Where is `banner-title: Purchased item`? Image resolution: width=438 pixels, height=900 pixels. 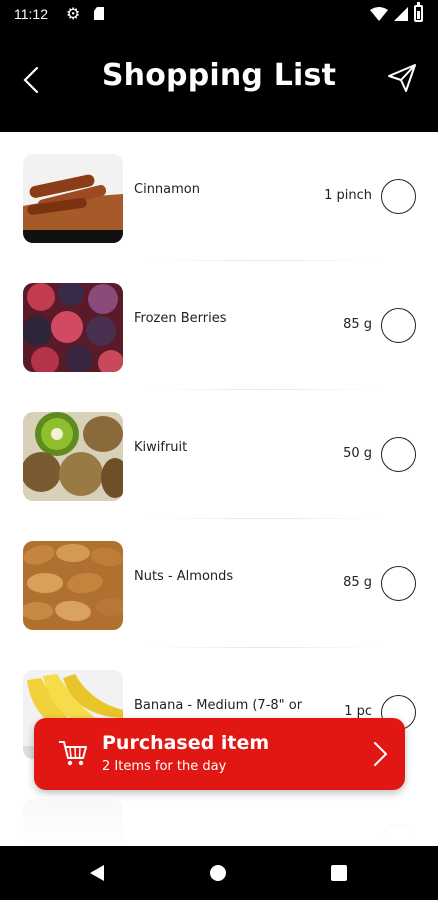
banner-title: Purchased item is located at coordinates (186, 743).